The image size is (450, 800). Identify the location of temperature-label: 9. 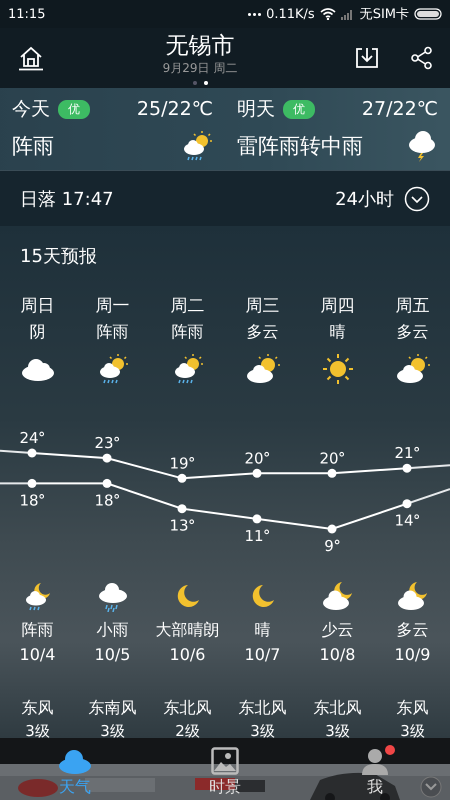
(332, 546).